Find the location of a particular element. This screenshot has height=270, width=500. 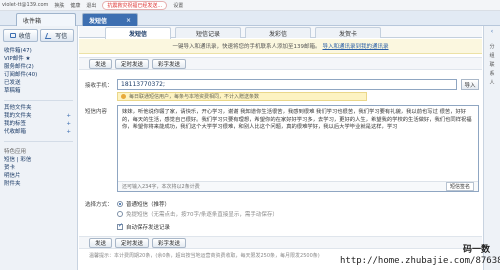

pen-icon is located at coordinates (49, 35).